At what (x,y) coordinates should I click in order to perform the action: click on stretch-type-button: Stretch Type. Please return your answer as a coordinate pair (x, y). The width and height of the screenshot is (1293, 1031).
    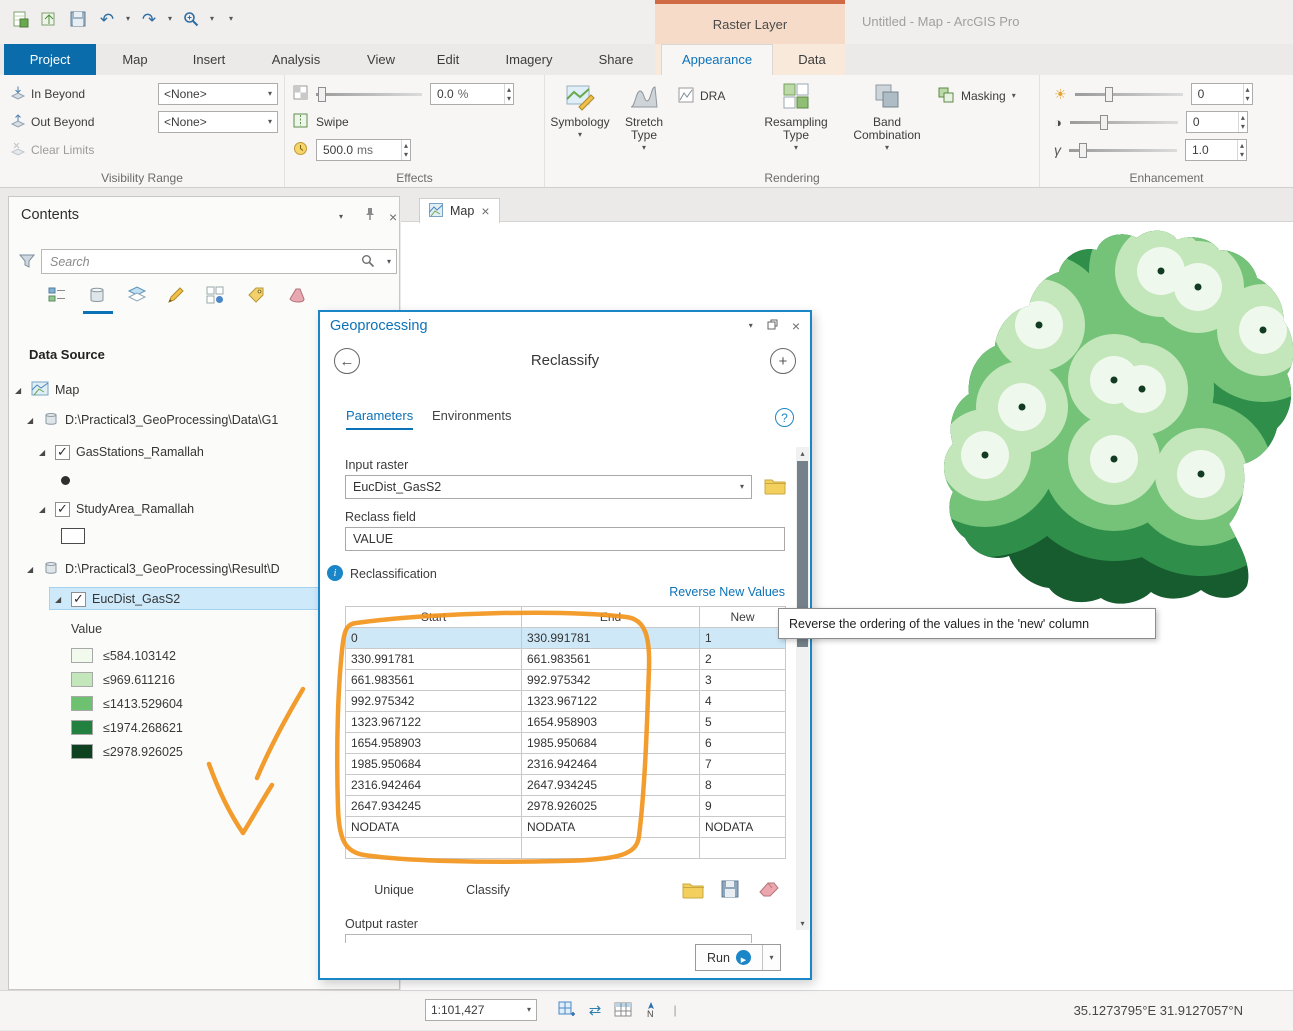
    Looking at the image, I should click on (644, 116).